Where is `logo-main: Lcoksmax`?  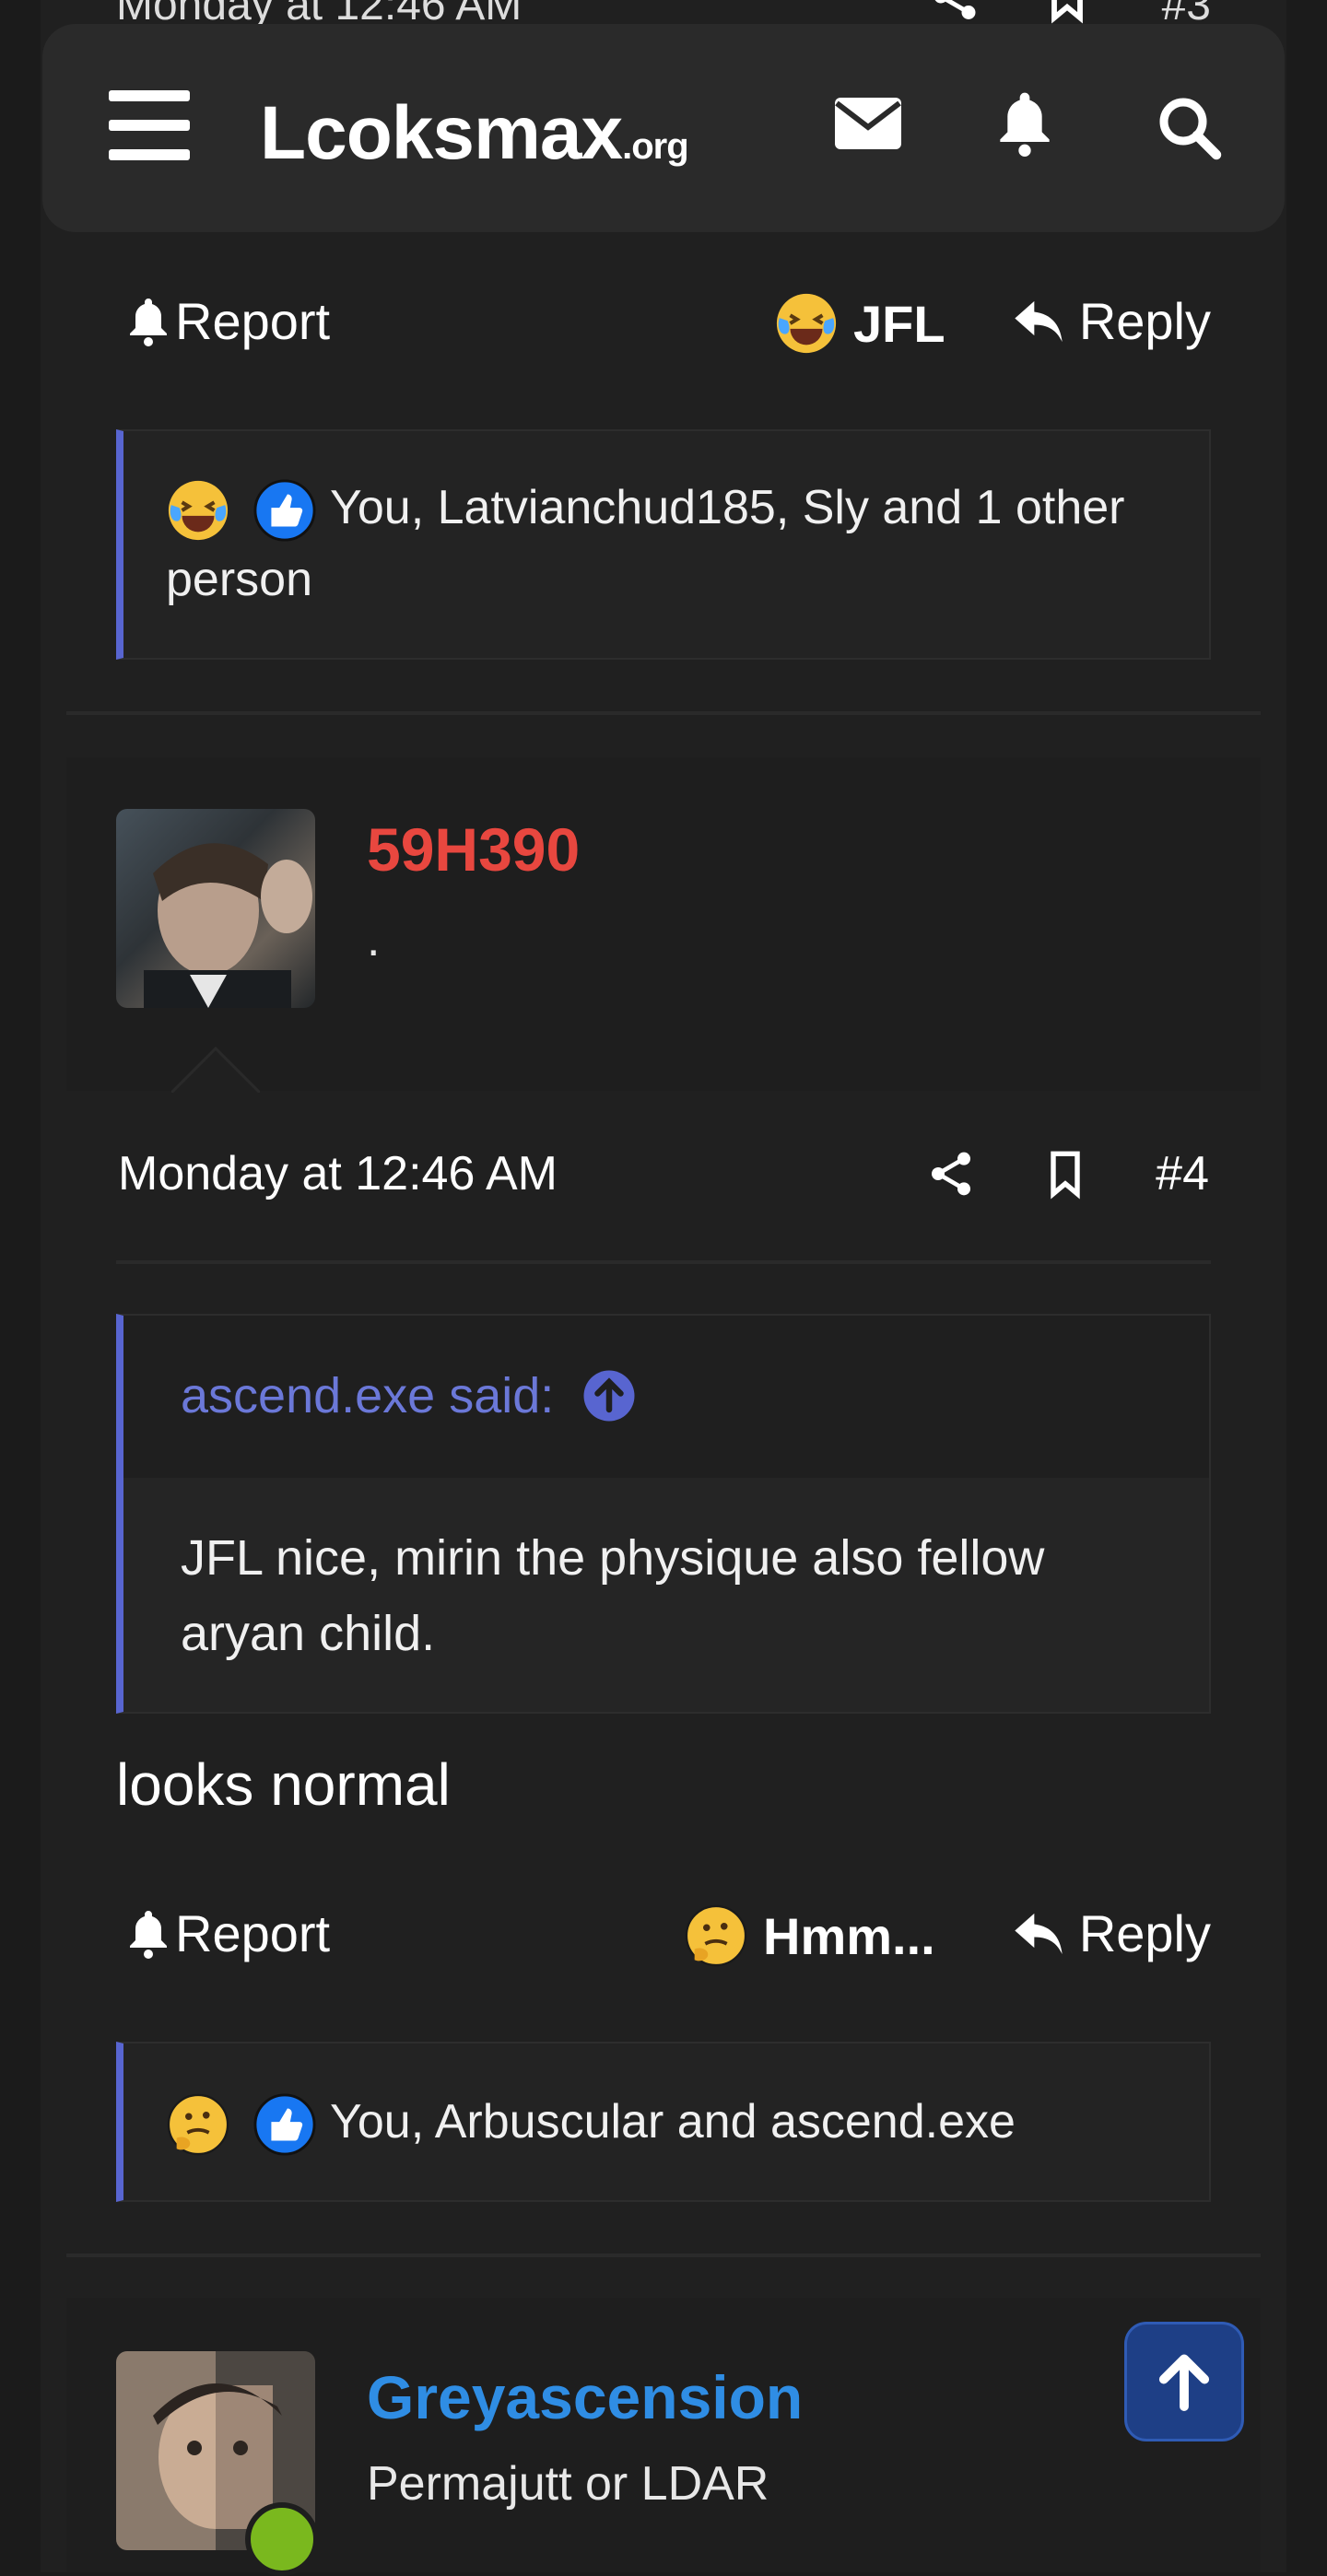 logo-main: Lcoksmax is located at coordinates (441, 133).